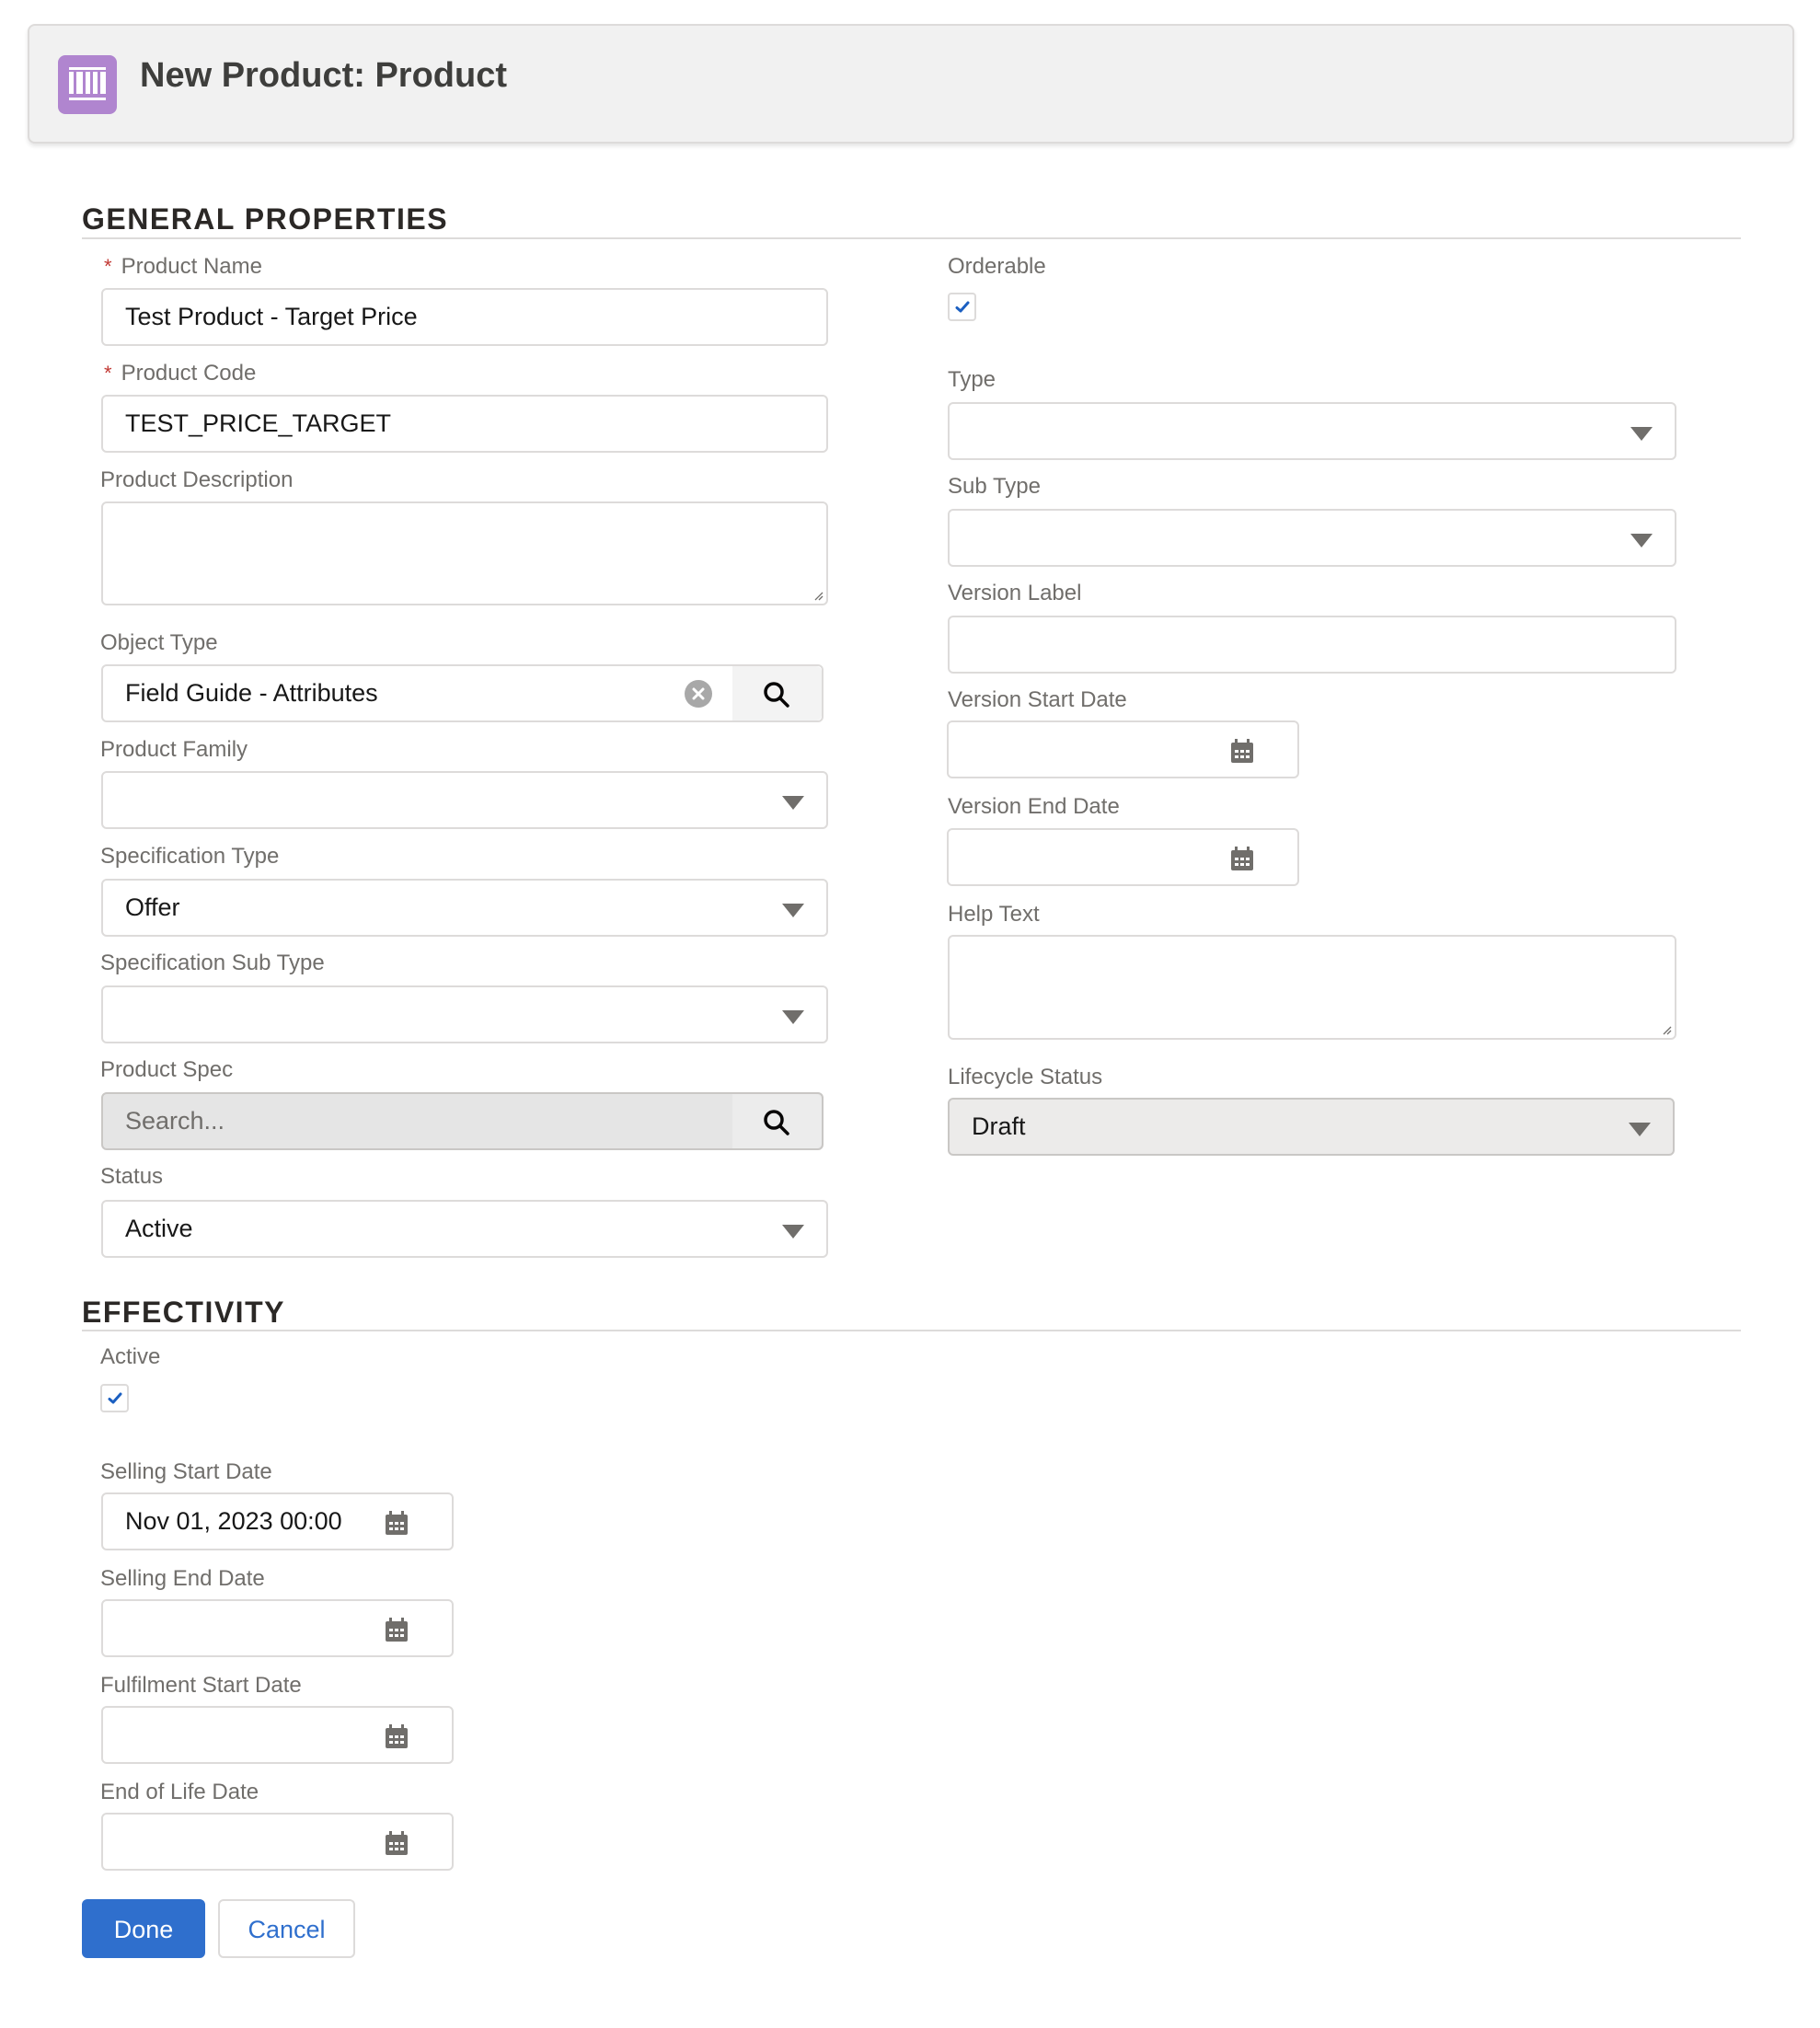  What do you see at coordinates (152, 907) in the screenshot?
I see `specification-type-value: Offer` at bounding box center [152, 907].